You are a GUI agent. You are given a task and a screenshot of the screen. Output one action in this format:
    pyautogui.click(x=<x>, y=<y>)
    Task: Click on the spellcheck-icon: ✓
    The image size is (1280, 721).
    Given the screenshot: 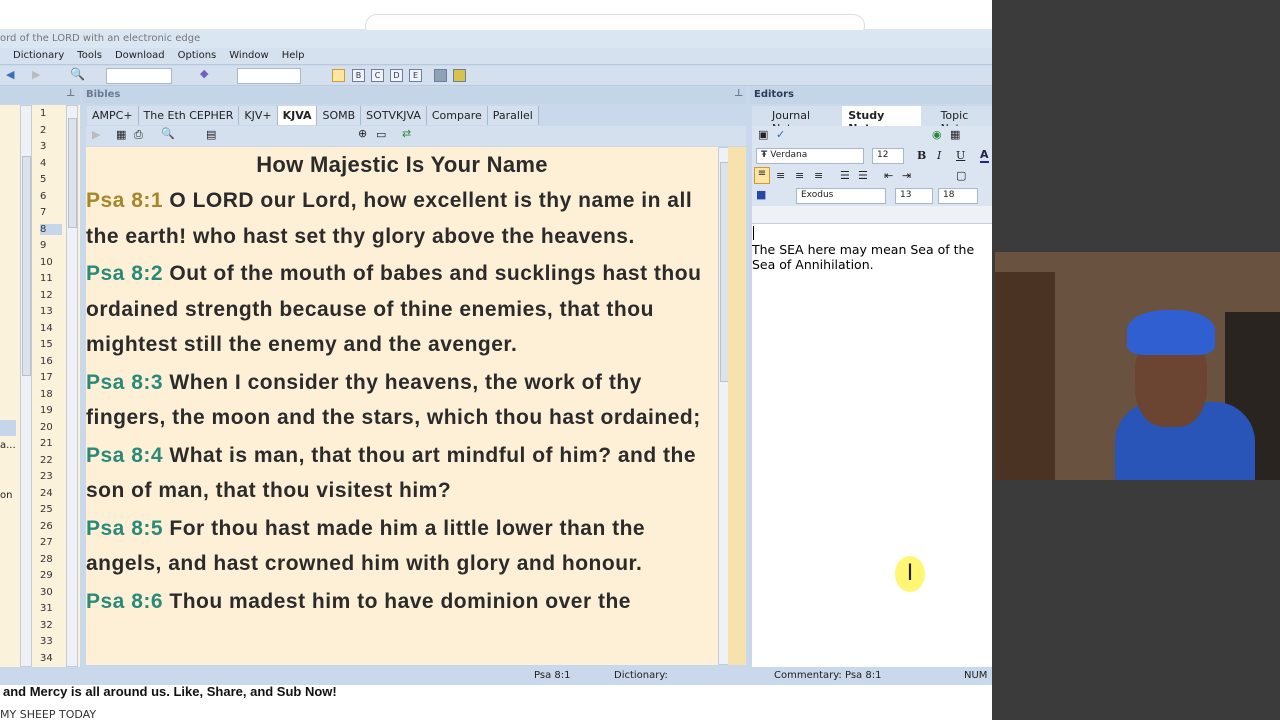 What is the action you would take?
    pyautogui.click(x=780, y=134)
    